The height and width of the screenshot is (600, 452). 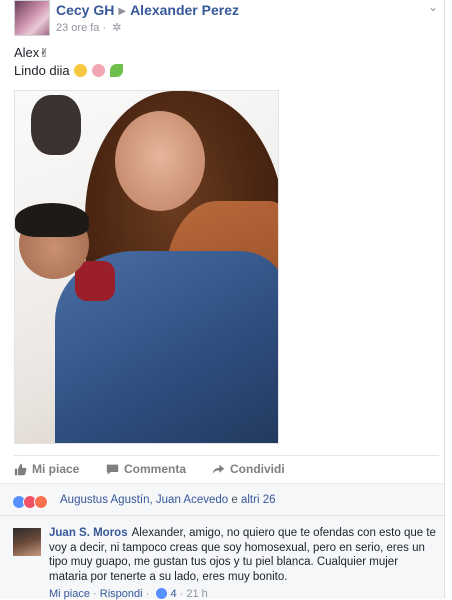 I want to click on reaction-and: e, so click(x=234, y=500).